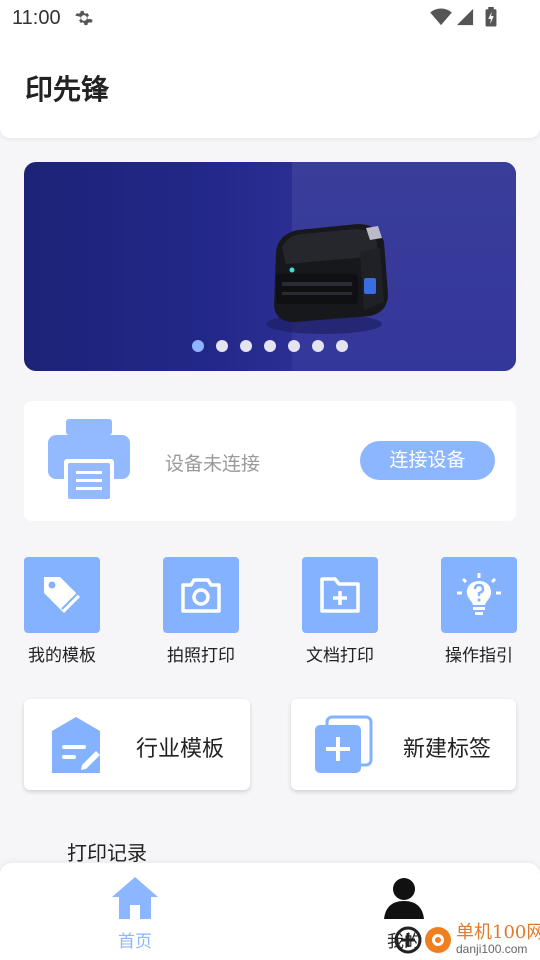 Image resolution: width=540 pixels, height=960 pixels. Describe the element at coordinates (491, 17) in the screenshot. I see `battery-charging-icon` at that location.